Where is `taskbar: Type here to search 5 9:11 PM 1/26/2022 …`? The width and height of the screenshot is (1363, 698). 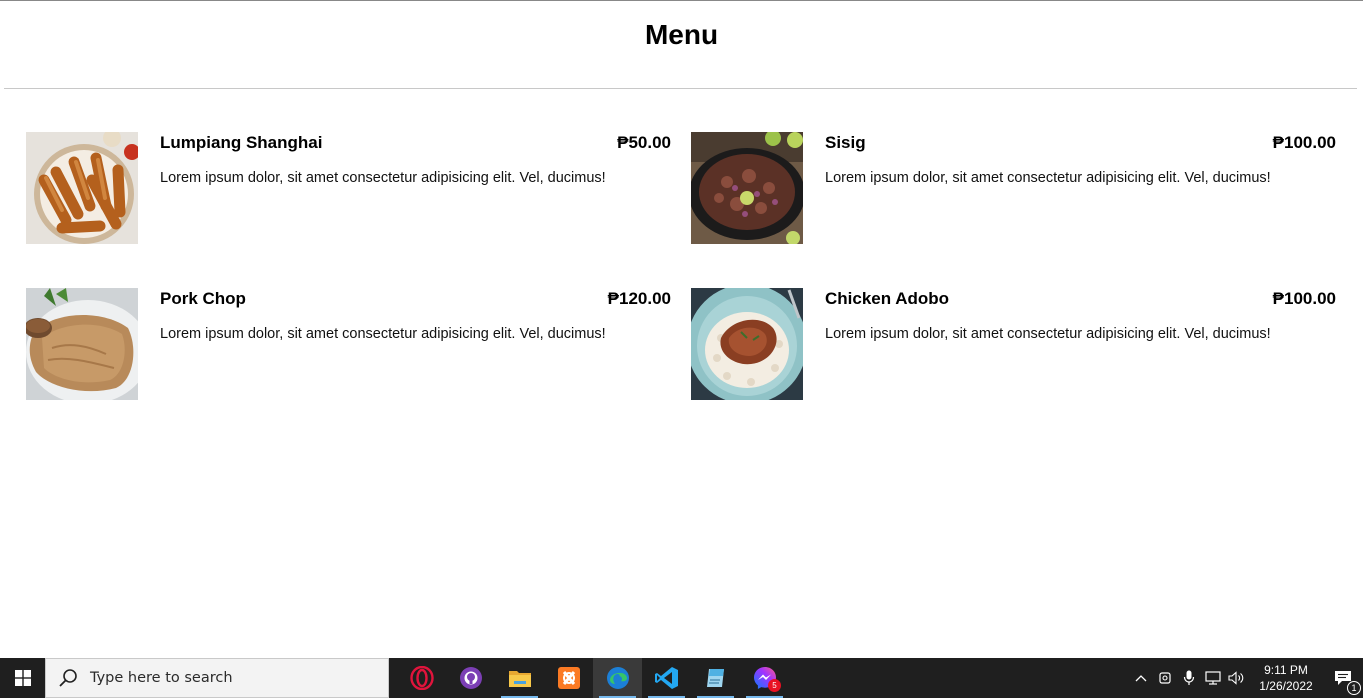
taskbar: Type here to search 5 9:11 PM 1/26/2022 … is located at coordinates (681, 678).